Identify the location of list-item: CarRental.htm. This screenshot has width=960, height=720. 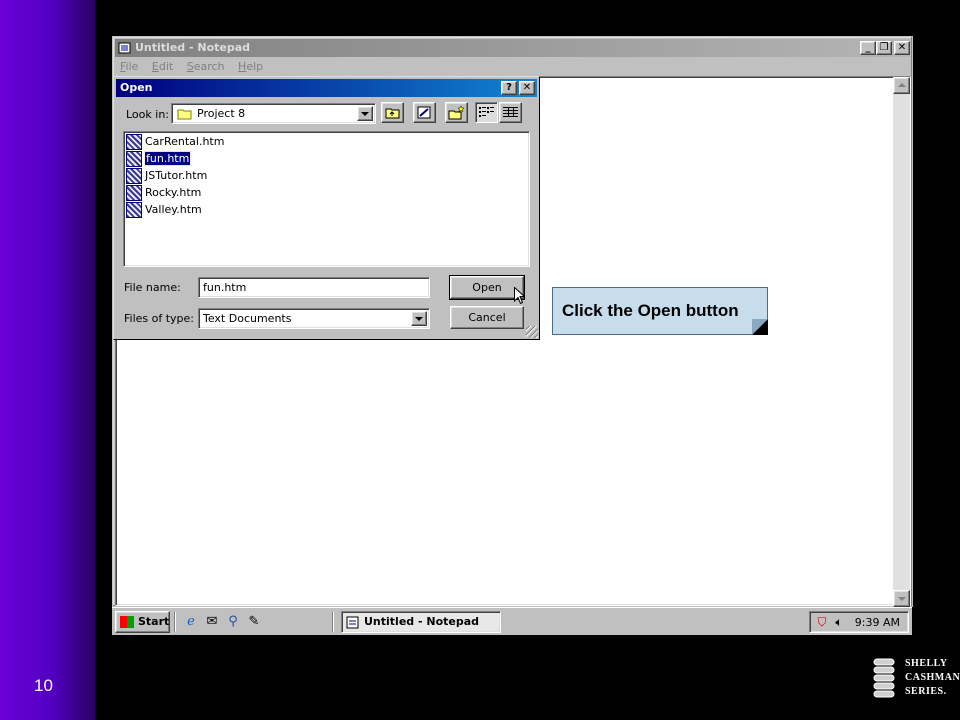
(175, 142).